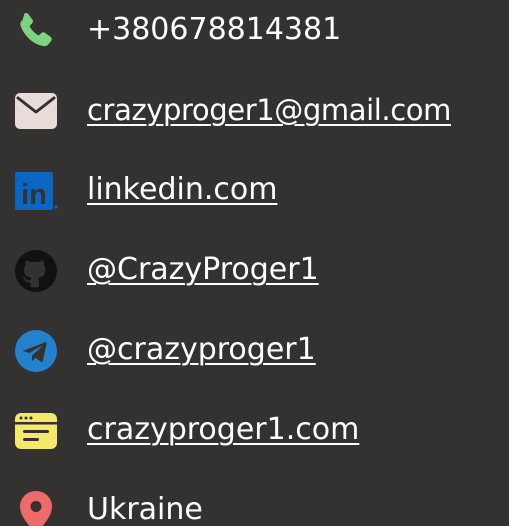  I want to click on contact-row-email: crazyproger1@gmail.com, so click(254, 110).